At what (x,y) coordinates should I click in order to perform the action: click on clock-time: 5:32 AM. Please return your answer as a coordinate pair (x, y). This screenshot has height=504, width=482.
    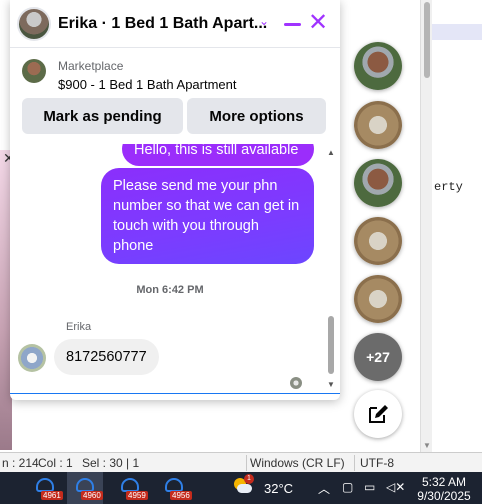
    Looking at the image, I should click on (444, 482).